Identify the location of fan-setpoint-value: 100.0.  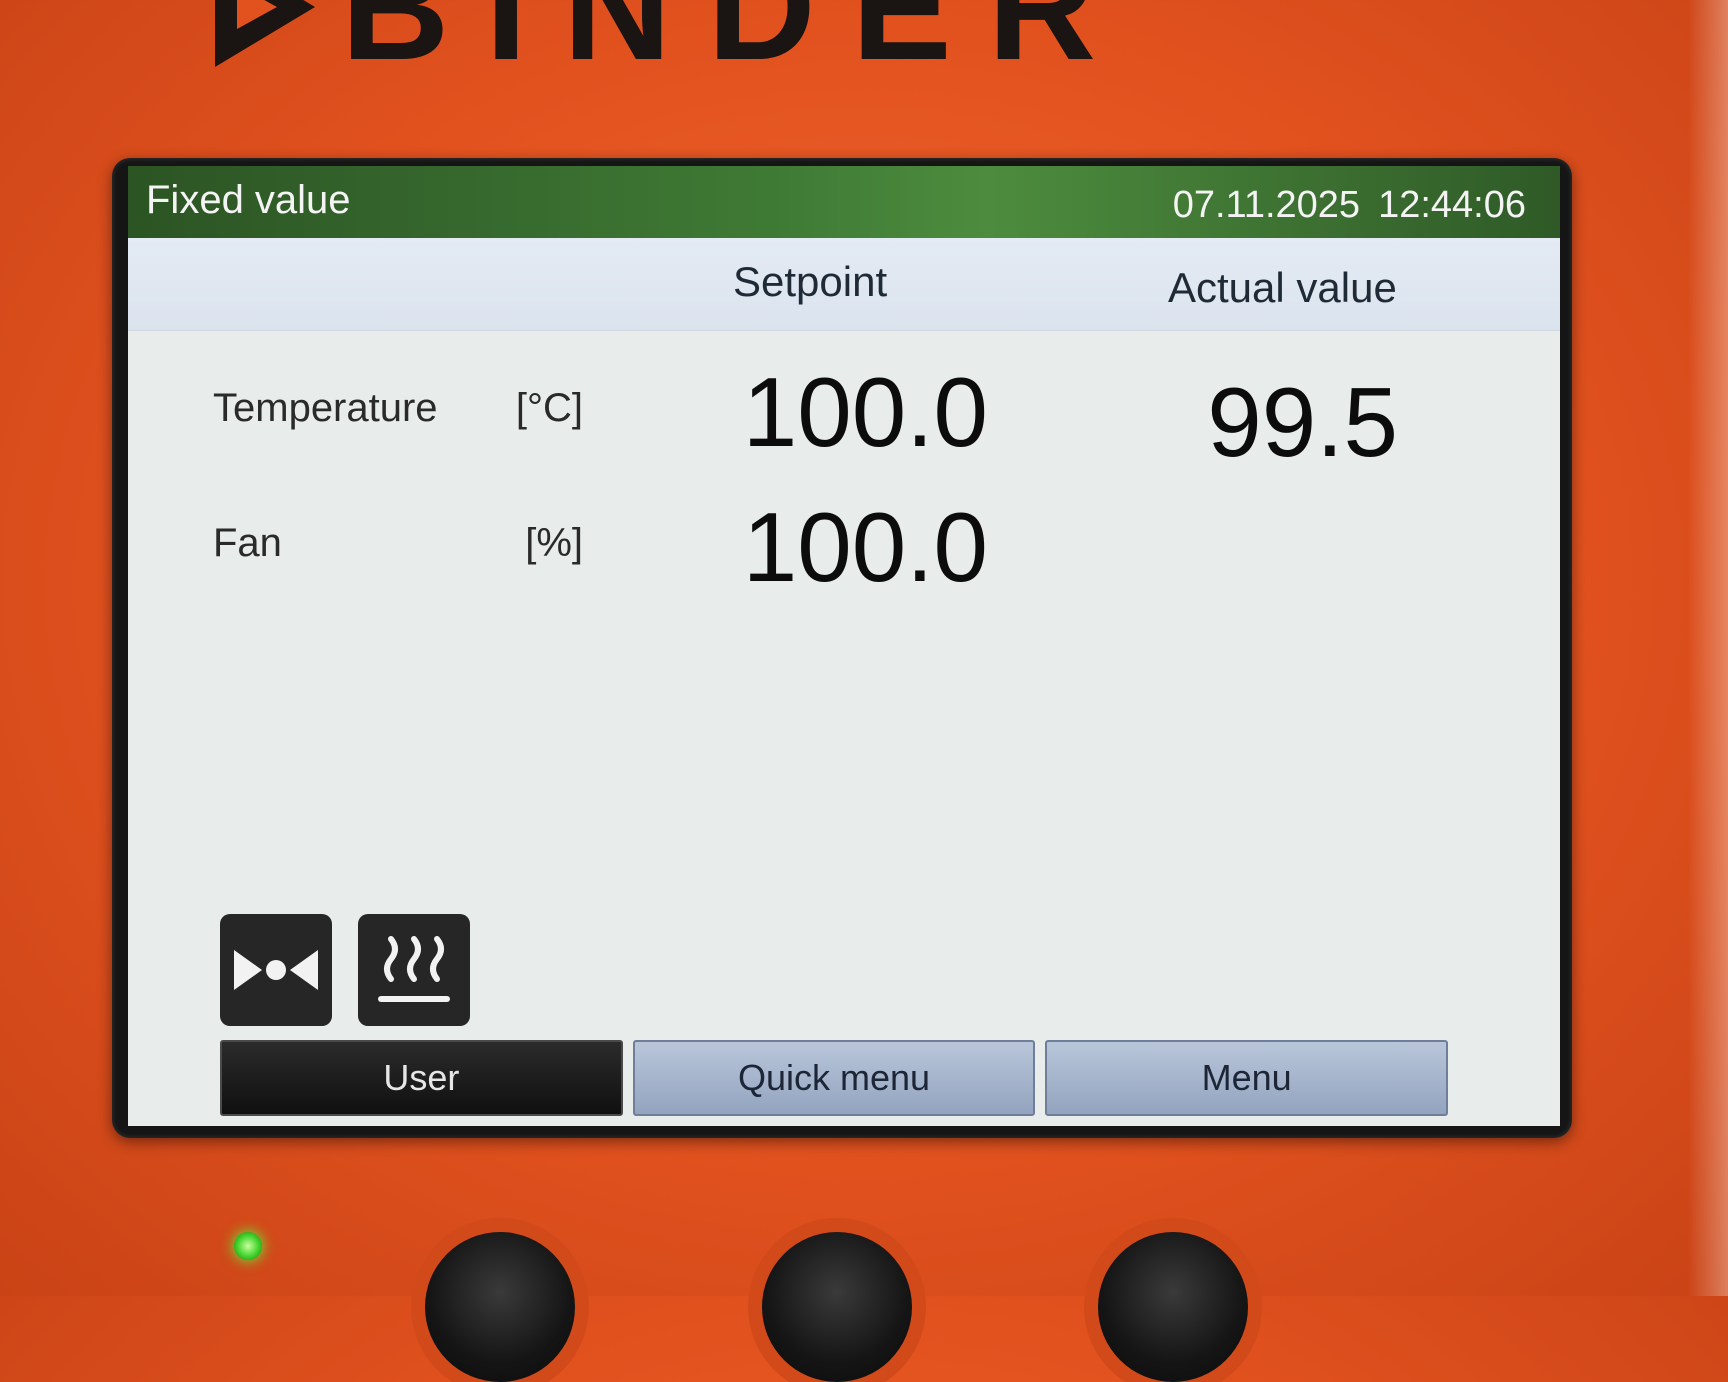
(853, 547).